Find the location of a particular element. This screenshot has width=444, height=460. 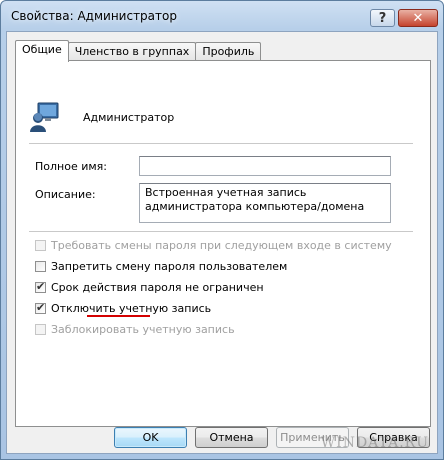

account-disabled-checkbox: ✔ Отключить учетную запись is located at coordinates (123, 308).